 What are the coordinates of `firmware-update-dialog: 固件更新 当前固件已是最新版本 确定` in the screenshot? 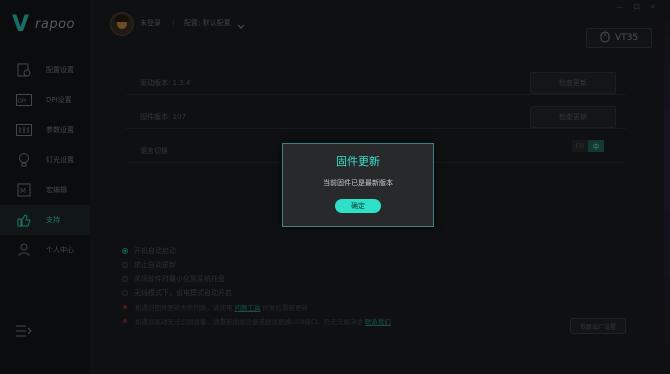 It's located at (358, 185).